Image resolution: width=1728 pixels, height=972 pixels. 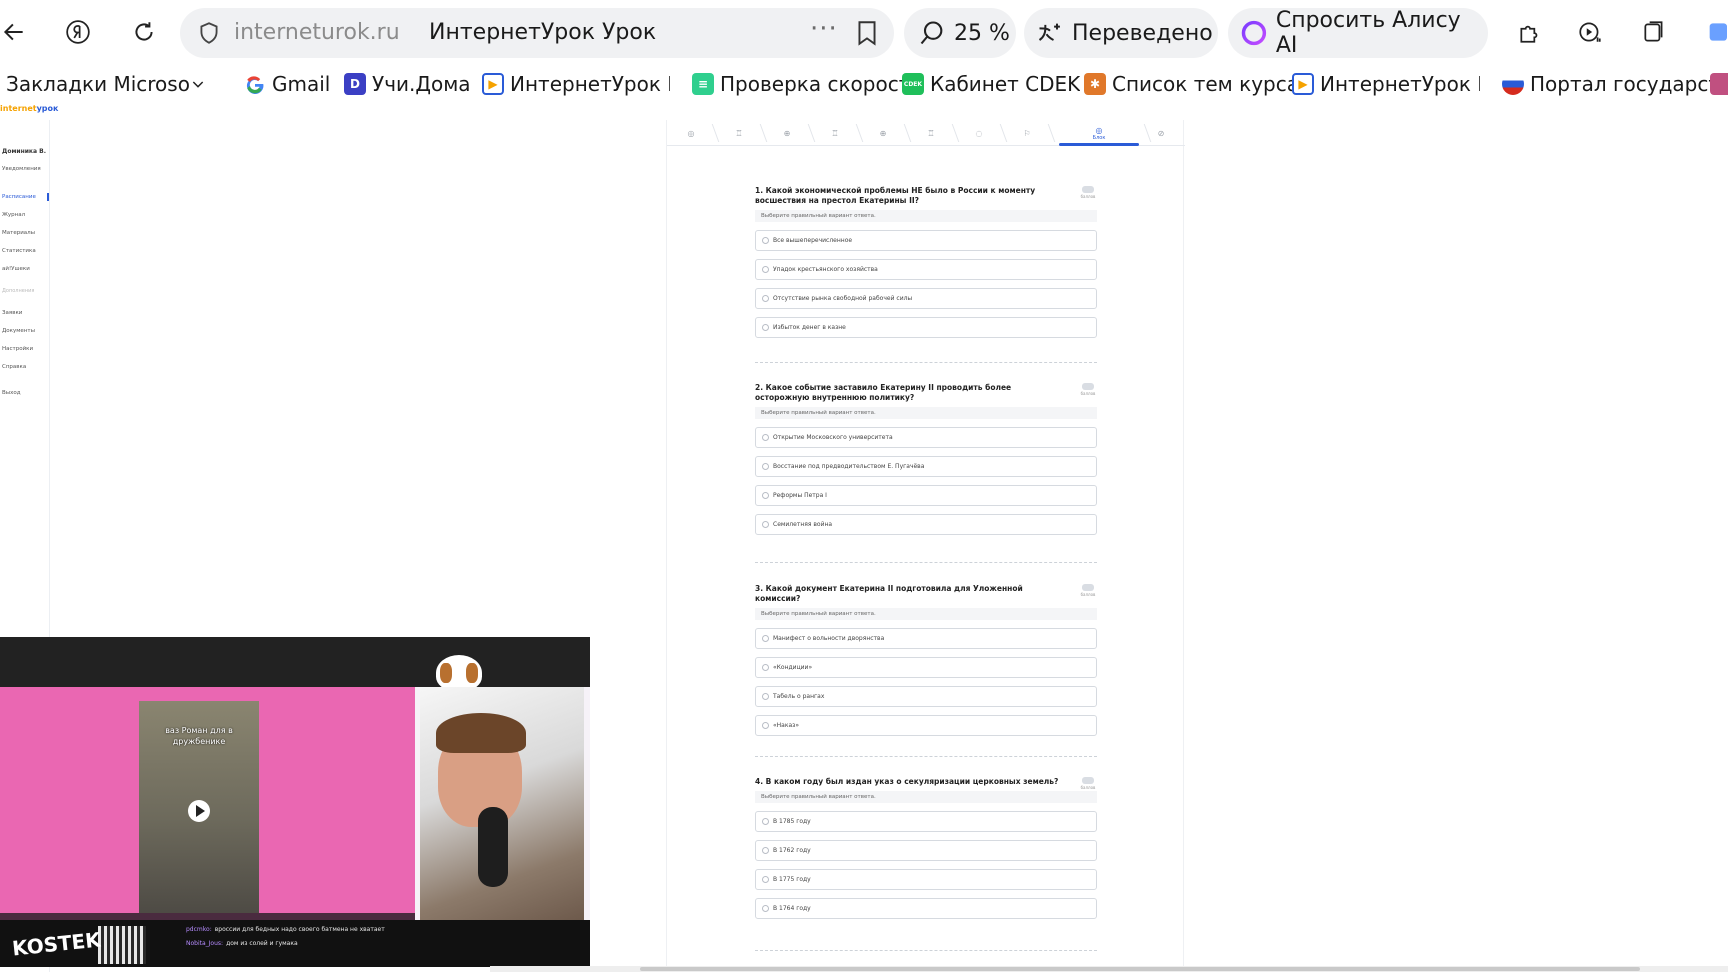 I want to click on block-icon: ◎, so click(x=1099, y=130).